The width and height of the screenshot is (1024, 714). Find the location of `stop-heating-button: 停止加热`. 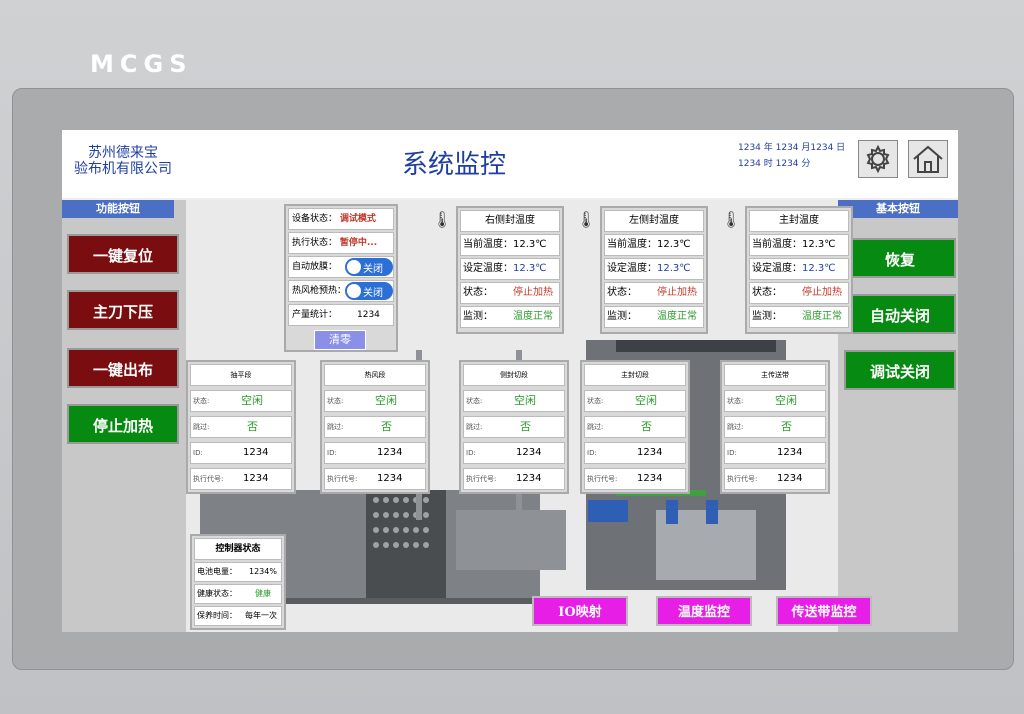

stop-heating-button: 停止加热 is located at coordinates (123, 424).